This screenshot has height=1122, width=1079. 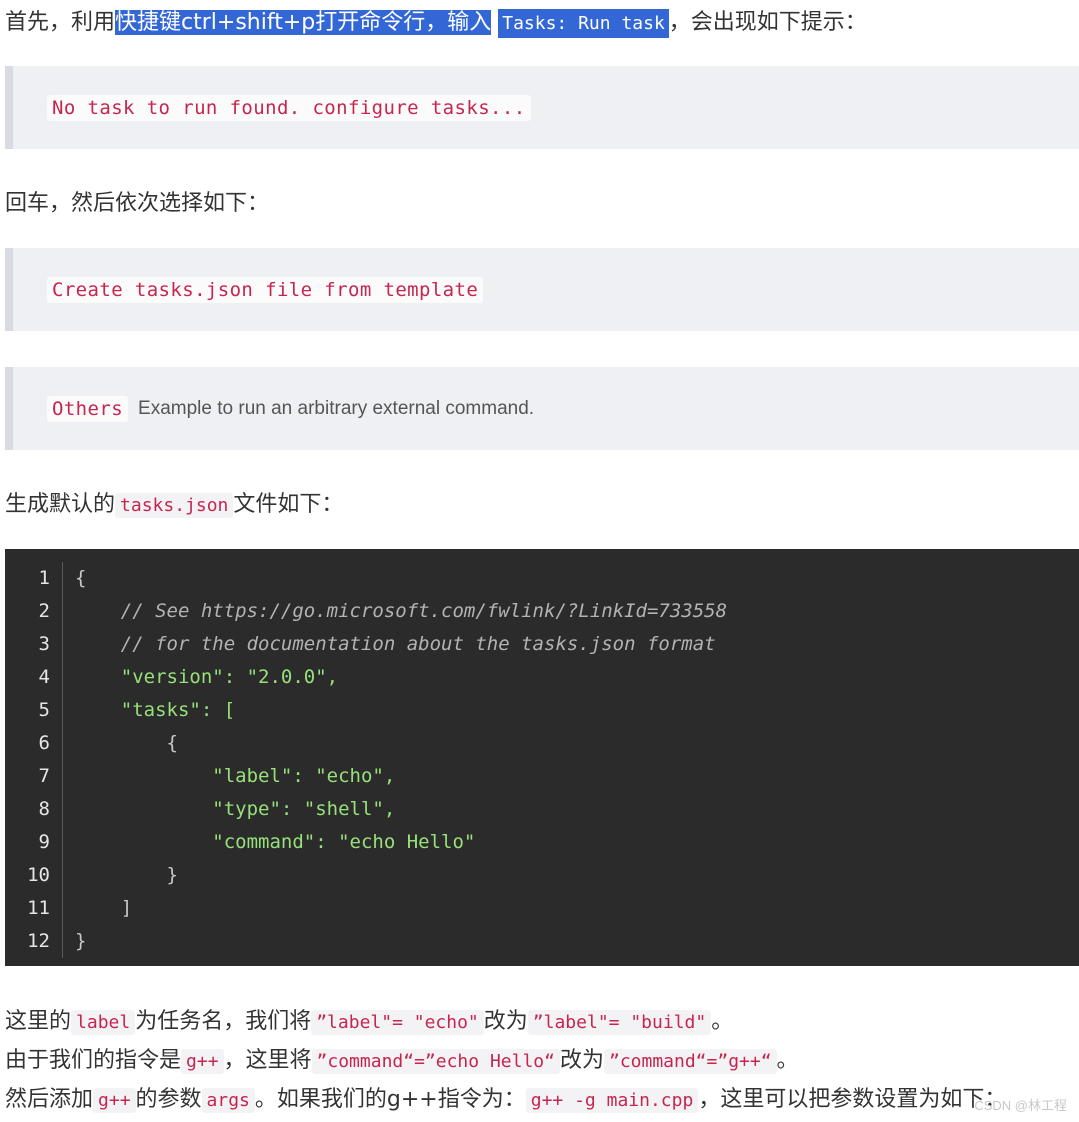 I want to click on para-text: 这里的, so click(x=38, y=1021).